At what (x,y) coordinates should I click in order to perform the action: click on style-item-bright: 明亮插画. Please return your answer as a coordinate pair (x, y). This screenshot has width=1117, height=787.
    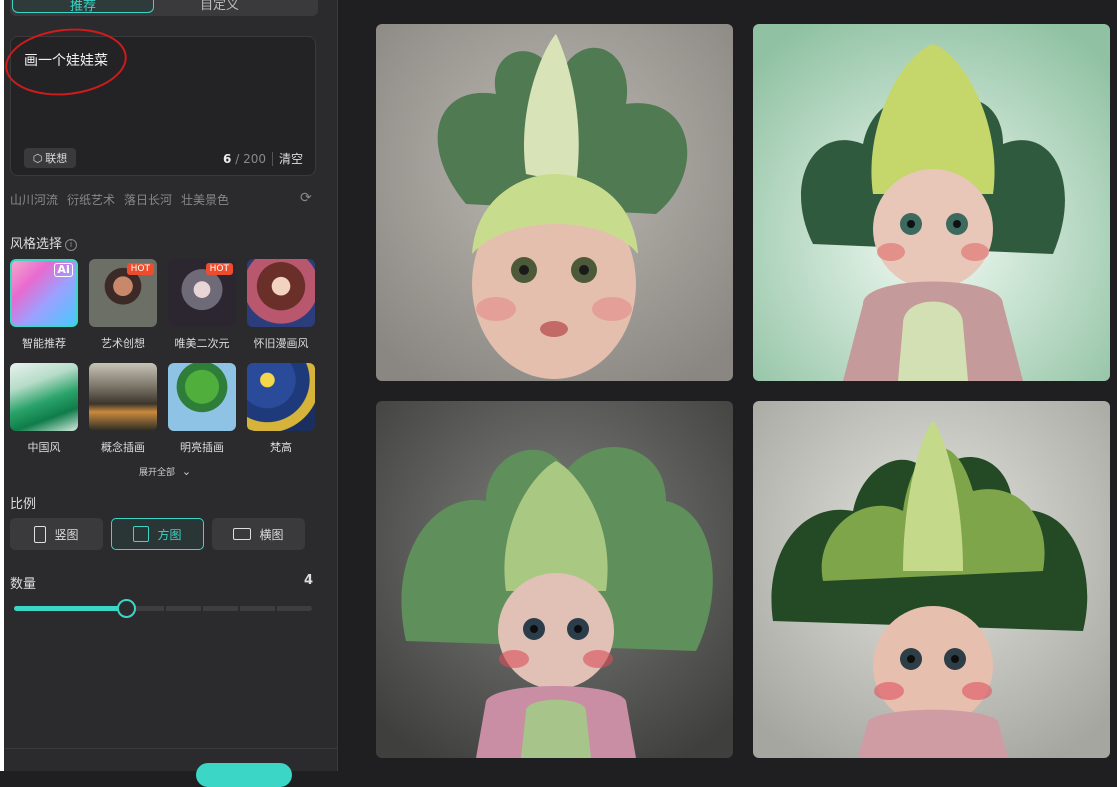
    Looking at the image, I should click on (202, 409).